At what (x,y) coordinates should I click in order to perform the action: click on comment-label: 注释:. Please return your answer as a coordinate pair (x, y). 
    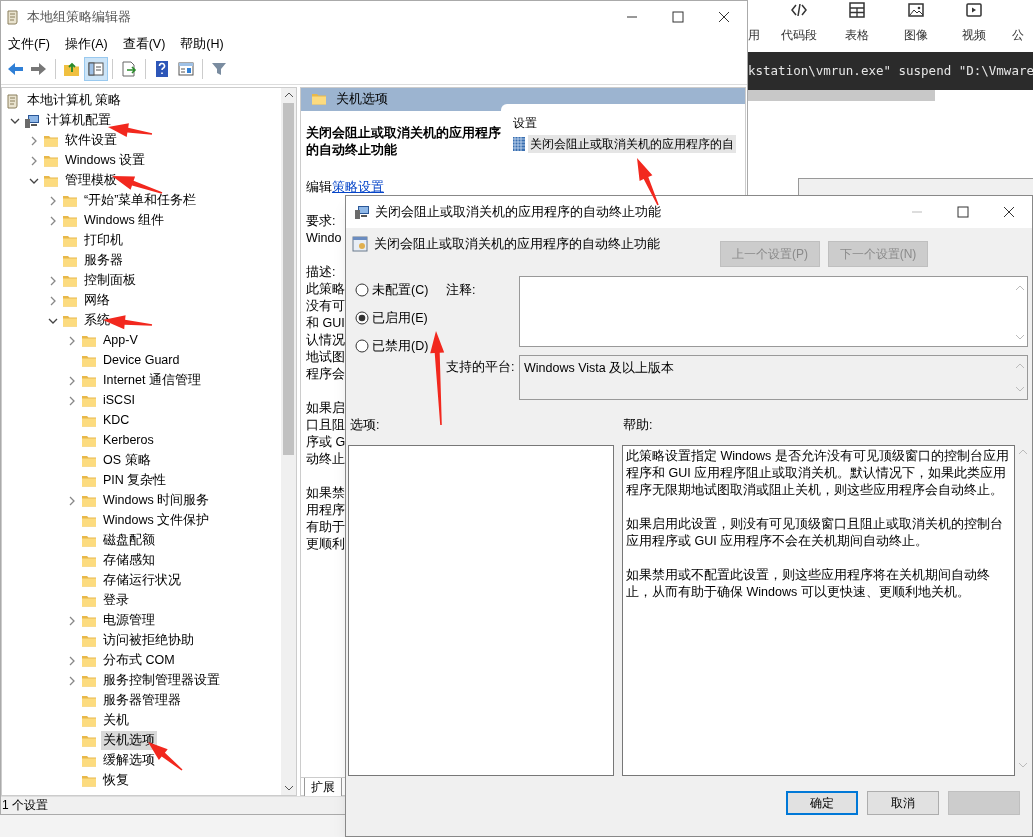
    Looking at the image, I should click on (461, 290).